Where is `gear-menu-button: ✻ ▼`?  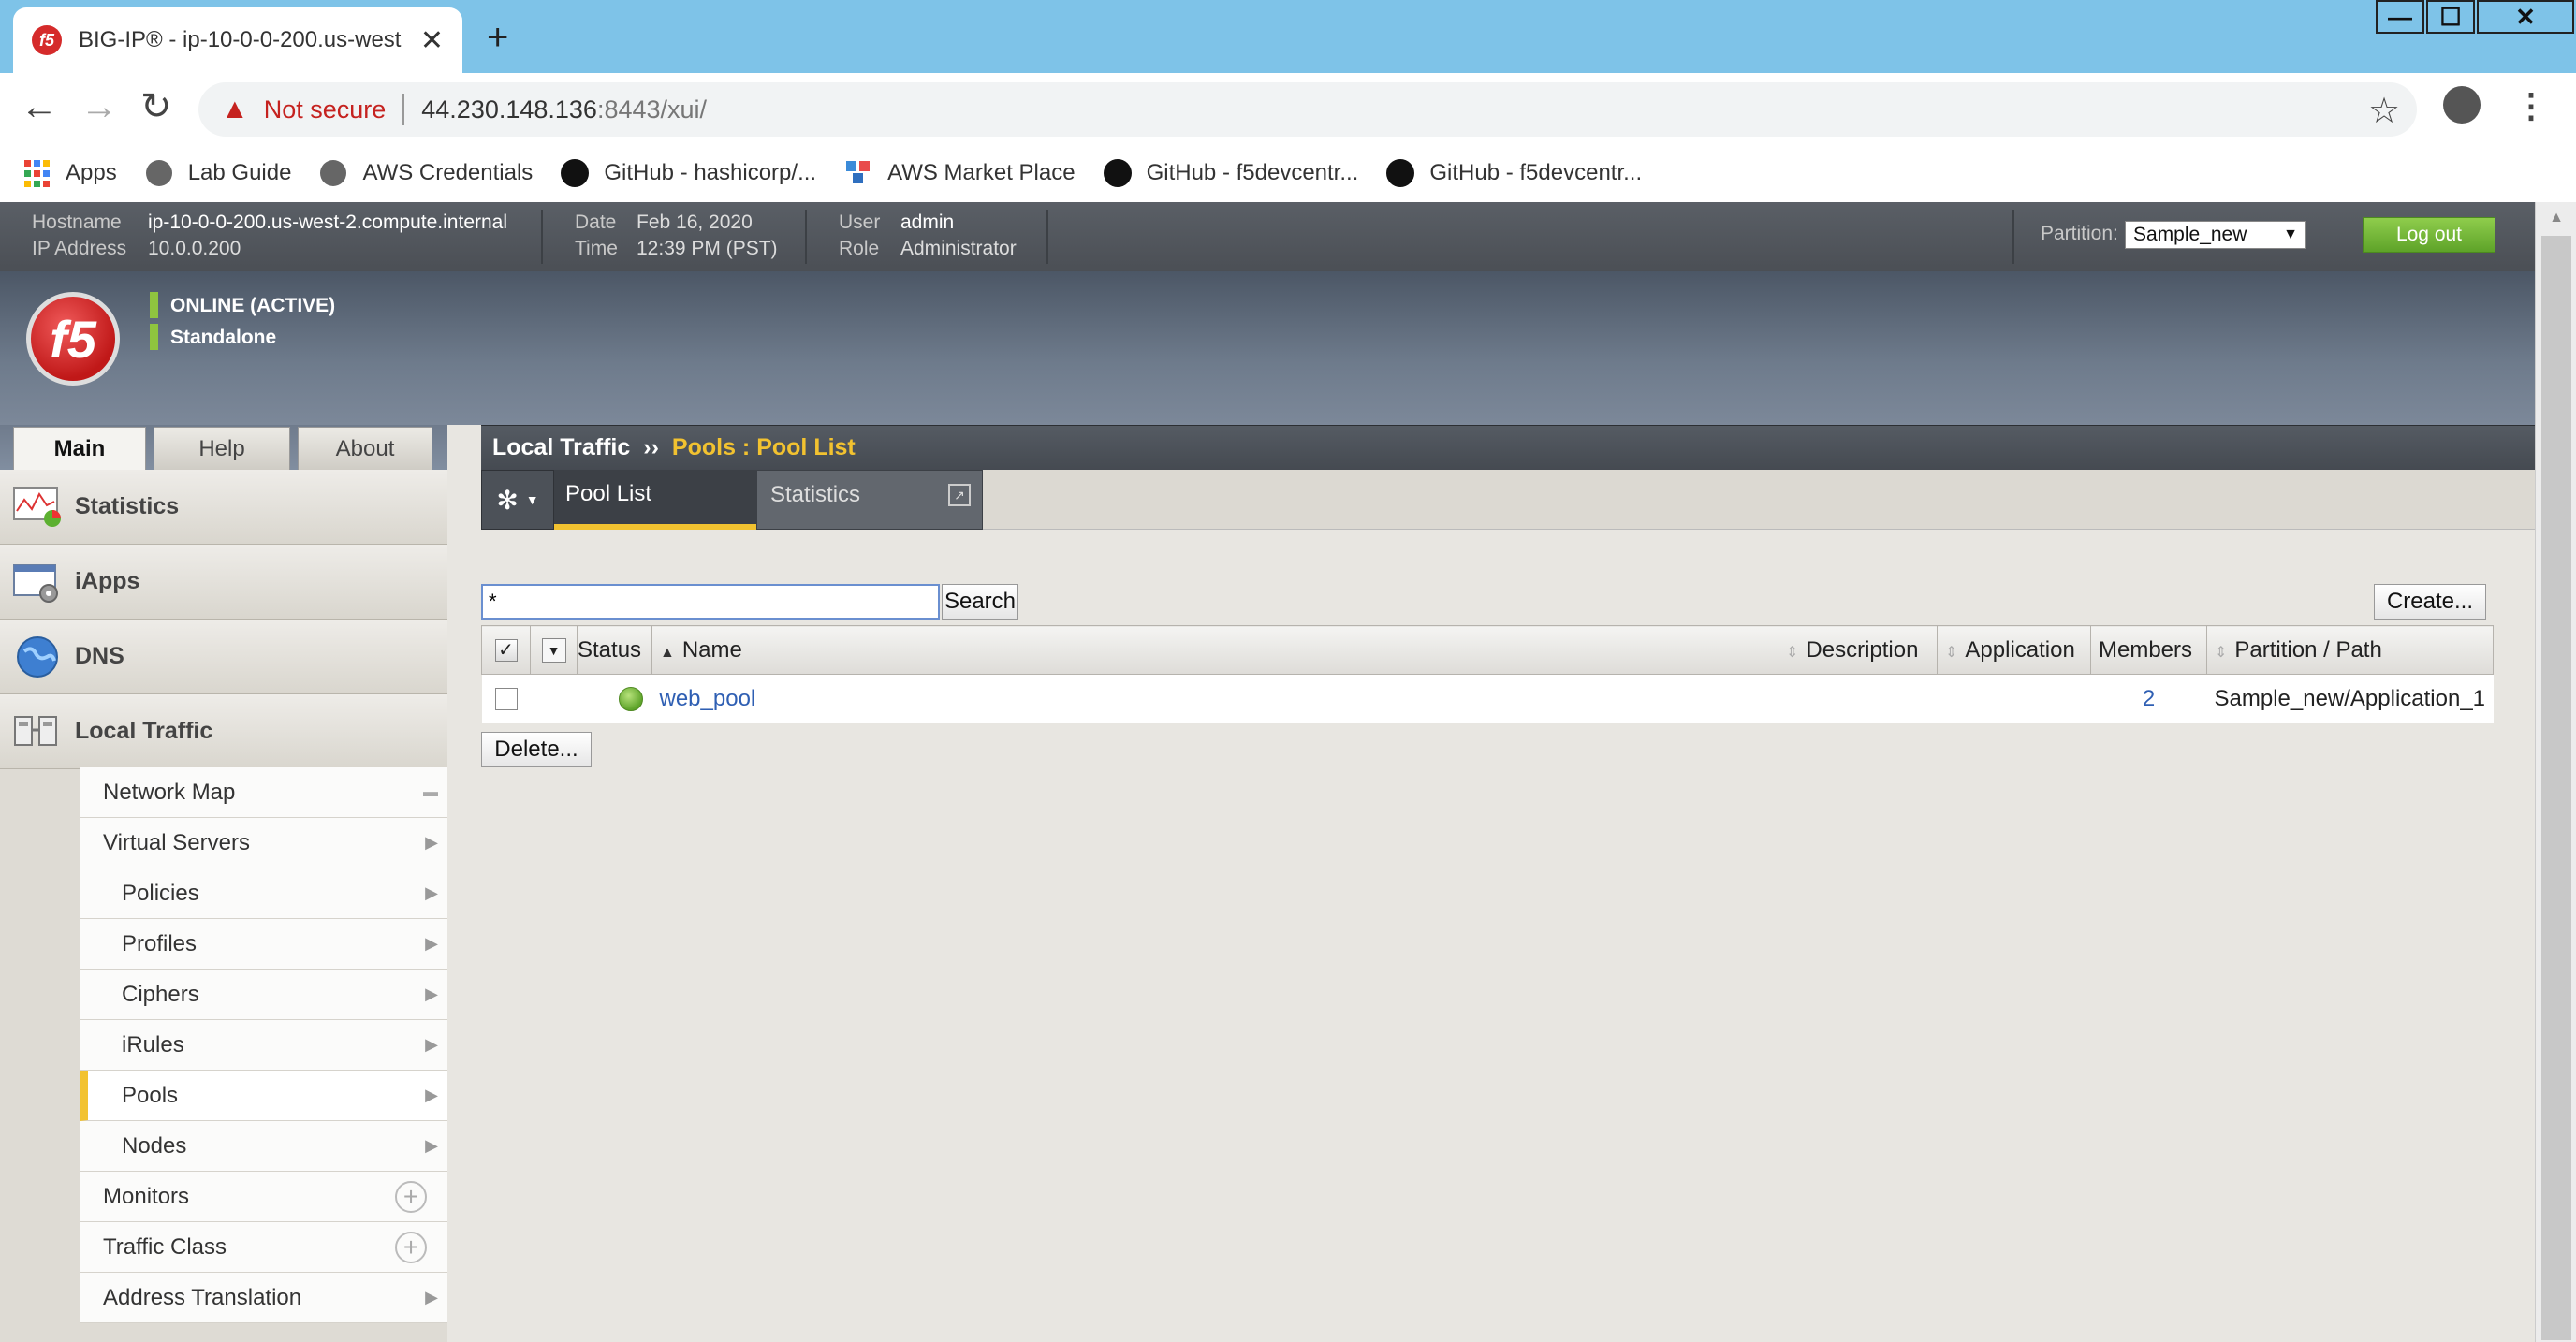 gear-menu-button: ✻ ▼ is located at coordinates (517, 500).